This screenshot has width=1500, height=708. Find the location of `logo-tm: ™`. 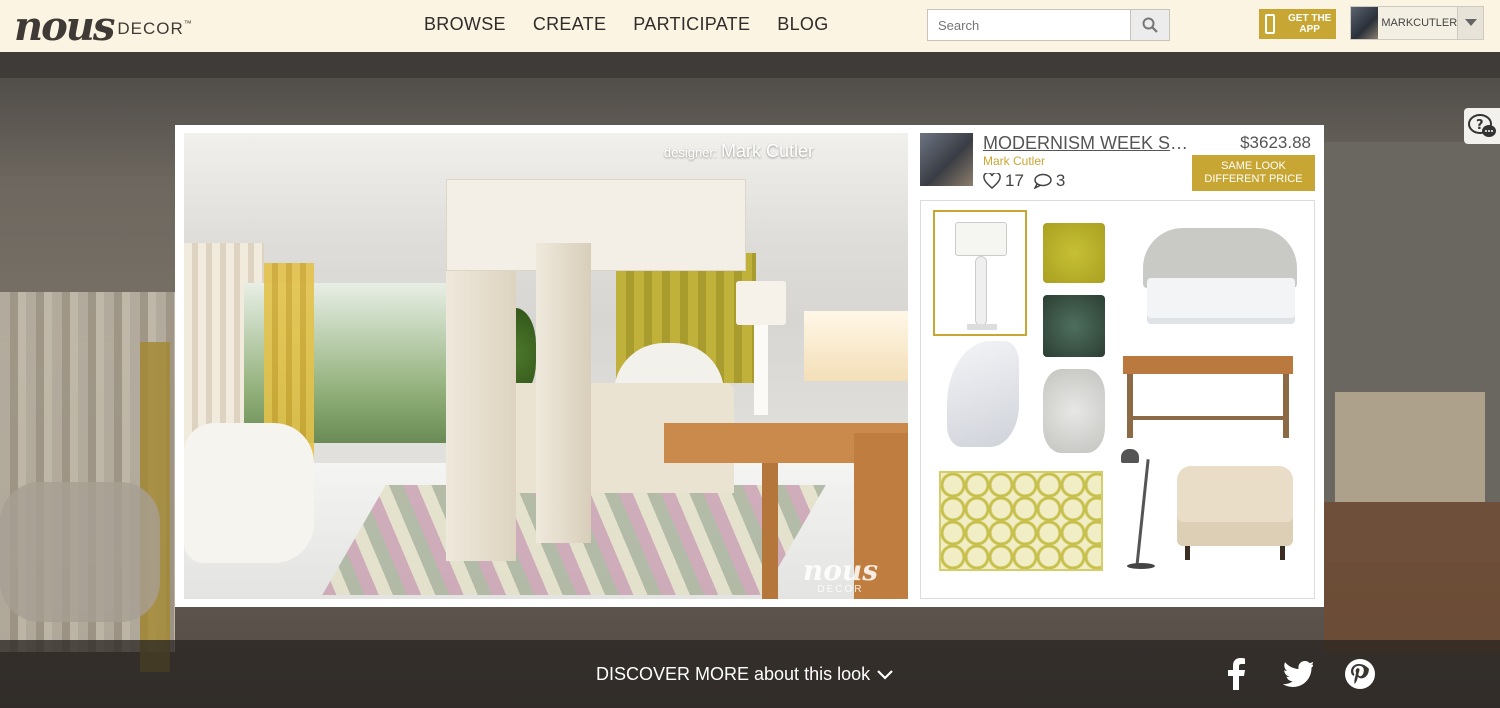

logo-tm: ™ is located at coordinates (188, 23).